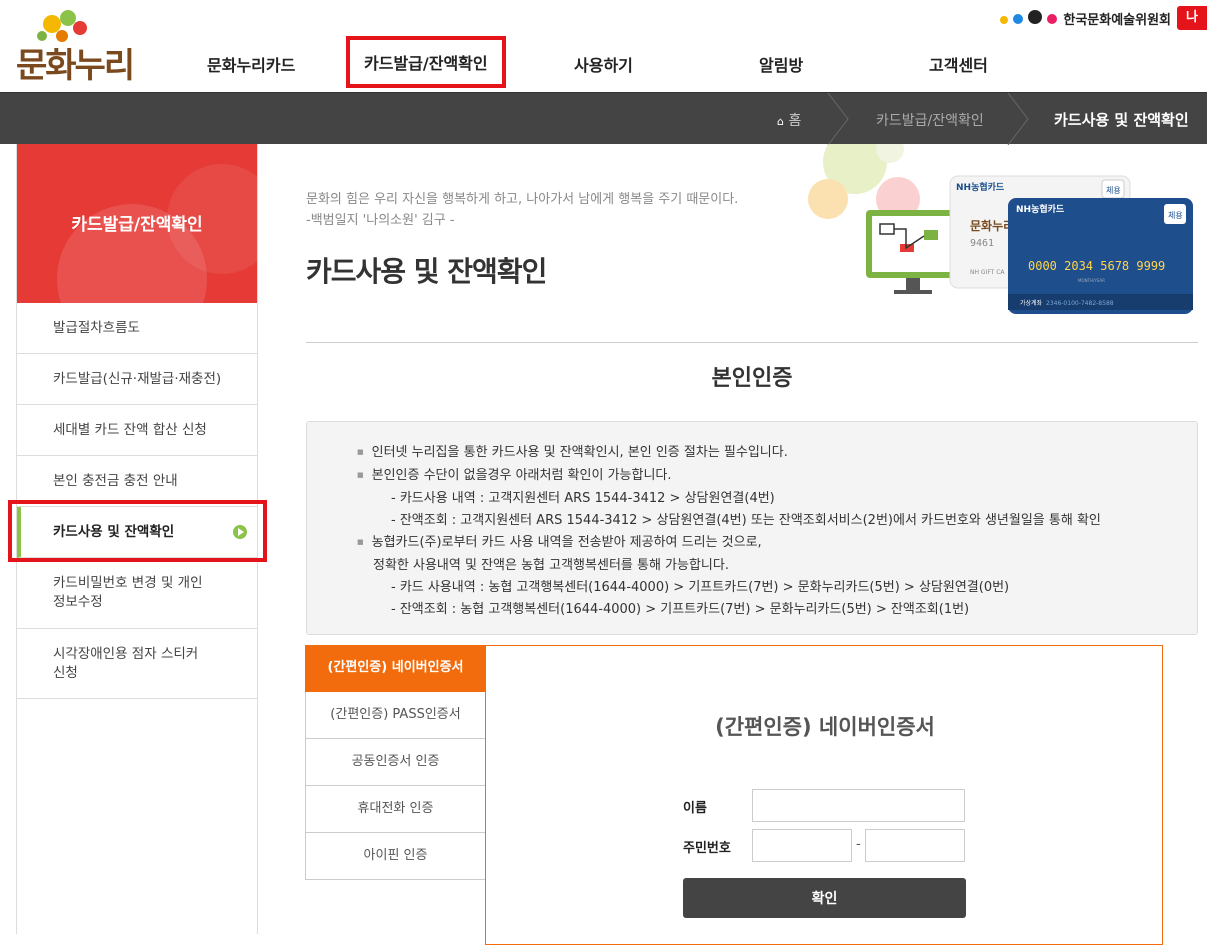 The width and height of the screenshot is (1207, 945). I want to click on rrn-back-input, so click(915, 845).